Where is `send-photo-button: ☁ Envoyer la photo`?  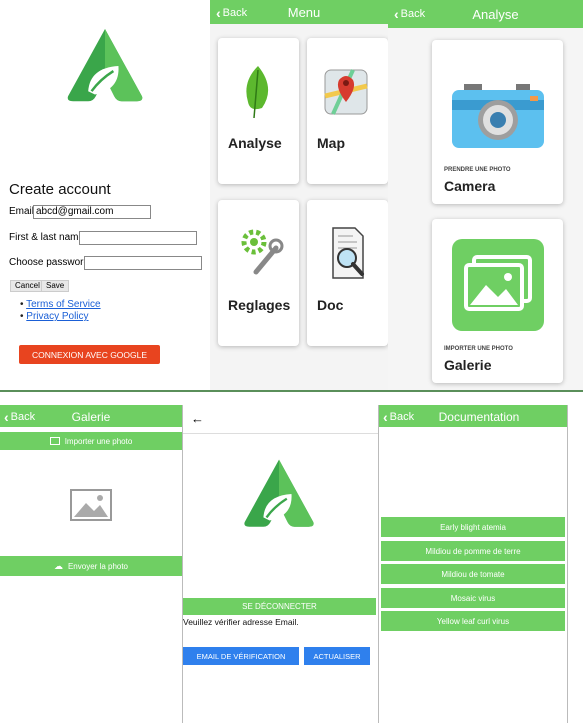 send-photo-button: ☁ Envoyer la photo is located at coordinates (91, 566).